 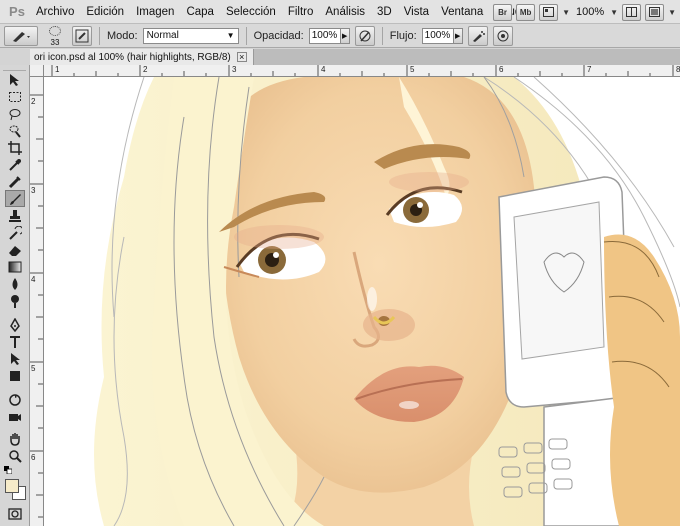 What do you see at coordinates (15, 181) in the screenshot?
I see `healing-icon` at bounding box center [15, 181].